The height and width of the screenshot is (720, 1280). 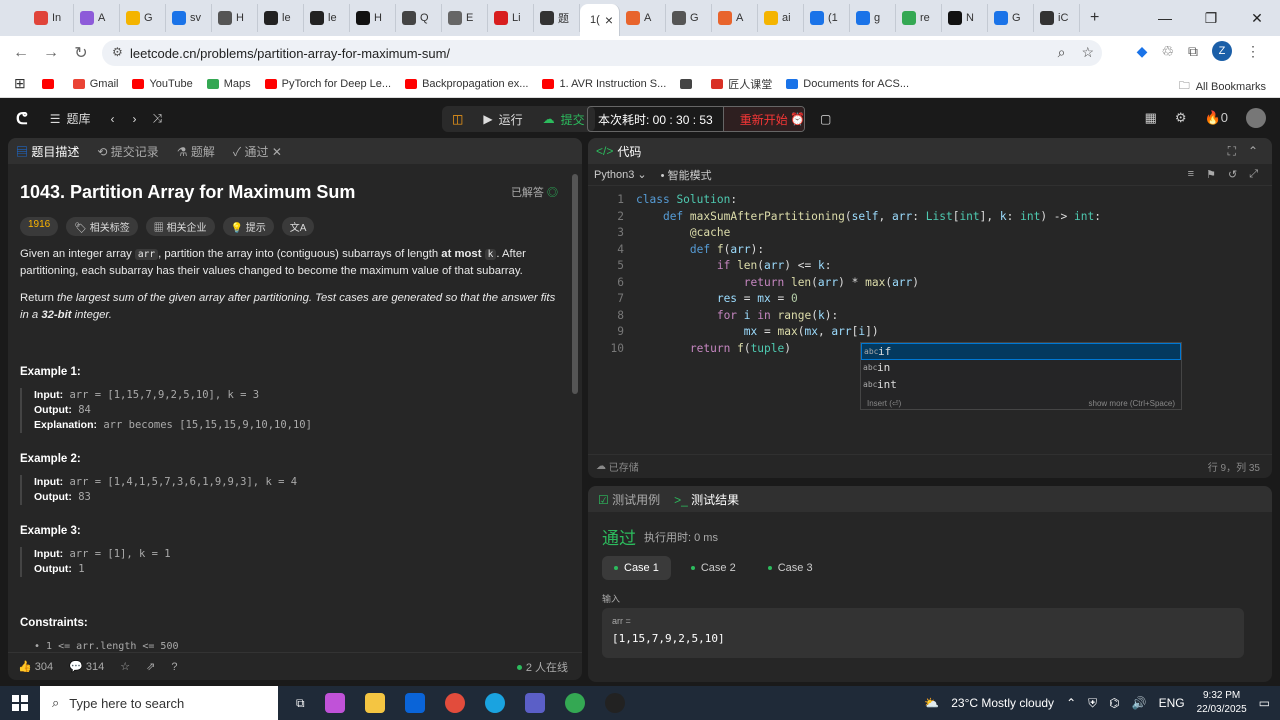 What do you see at coordinates (257, 151) in the screenshot?
I see `tab-accepted: ✓ 通过 ✕` at bounding box center [257, 151].